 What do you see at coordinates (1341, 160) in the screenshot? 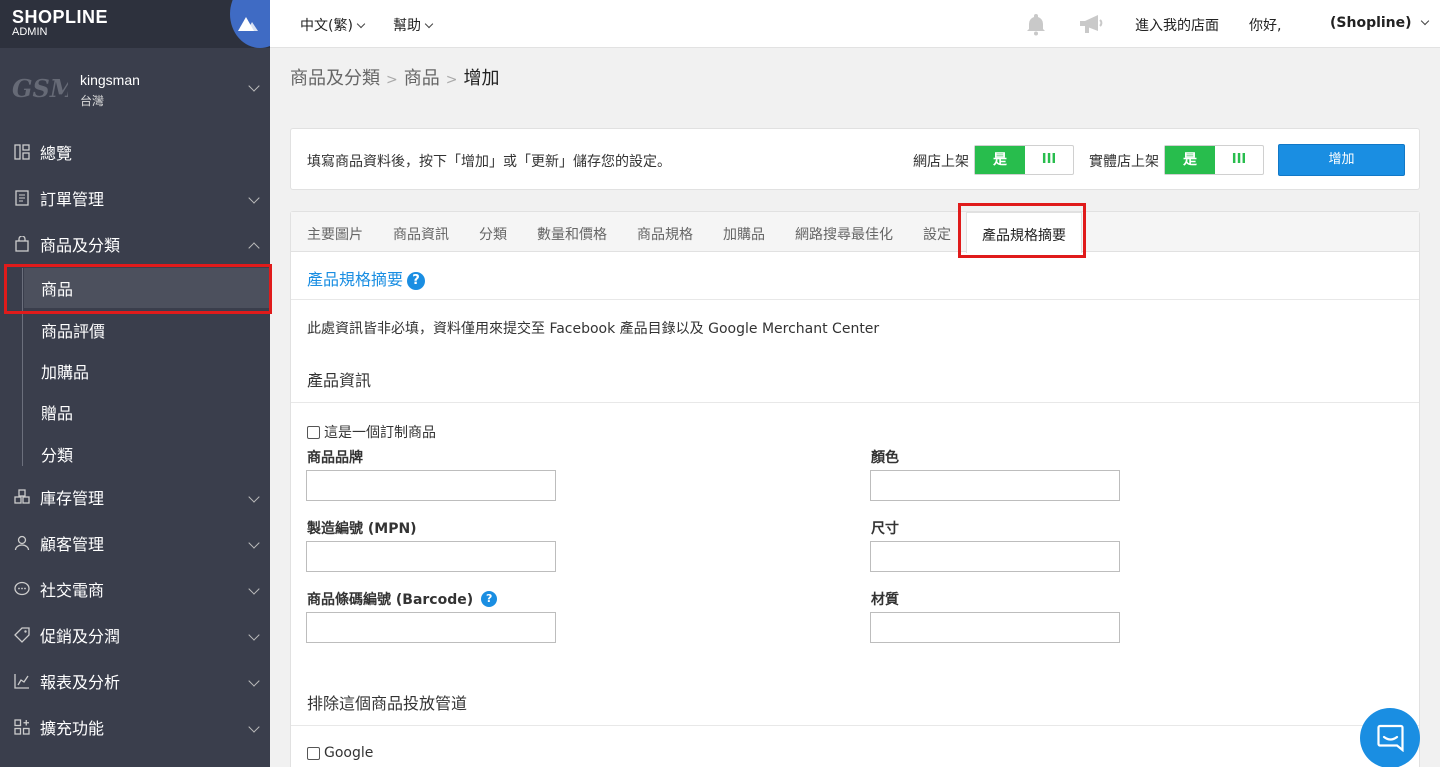
I see `add-button: 增加` at bounding box center [1341, 160].